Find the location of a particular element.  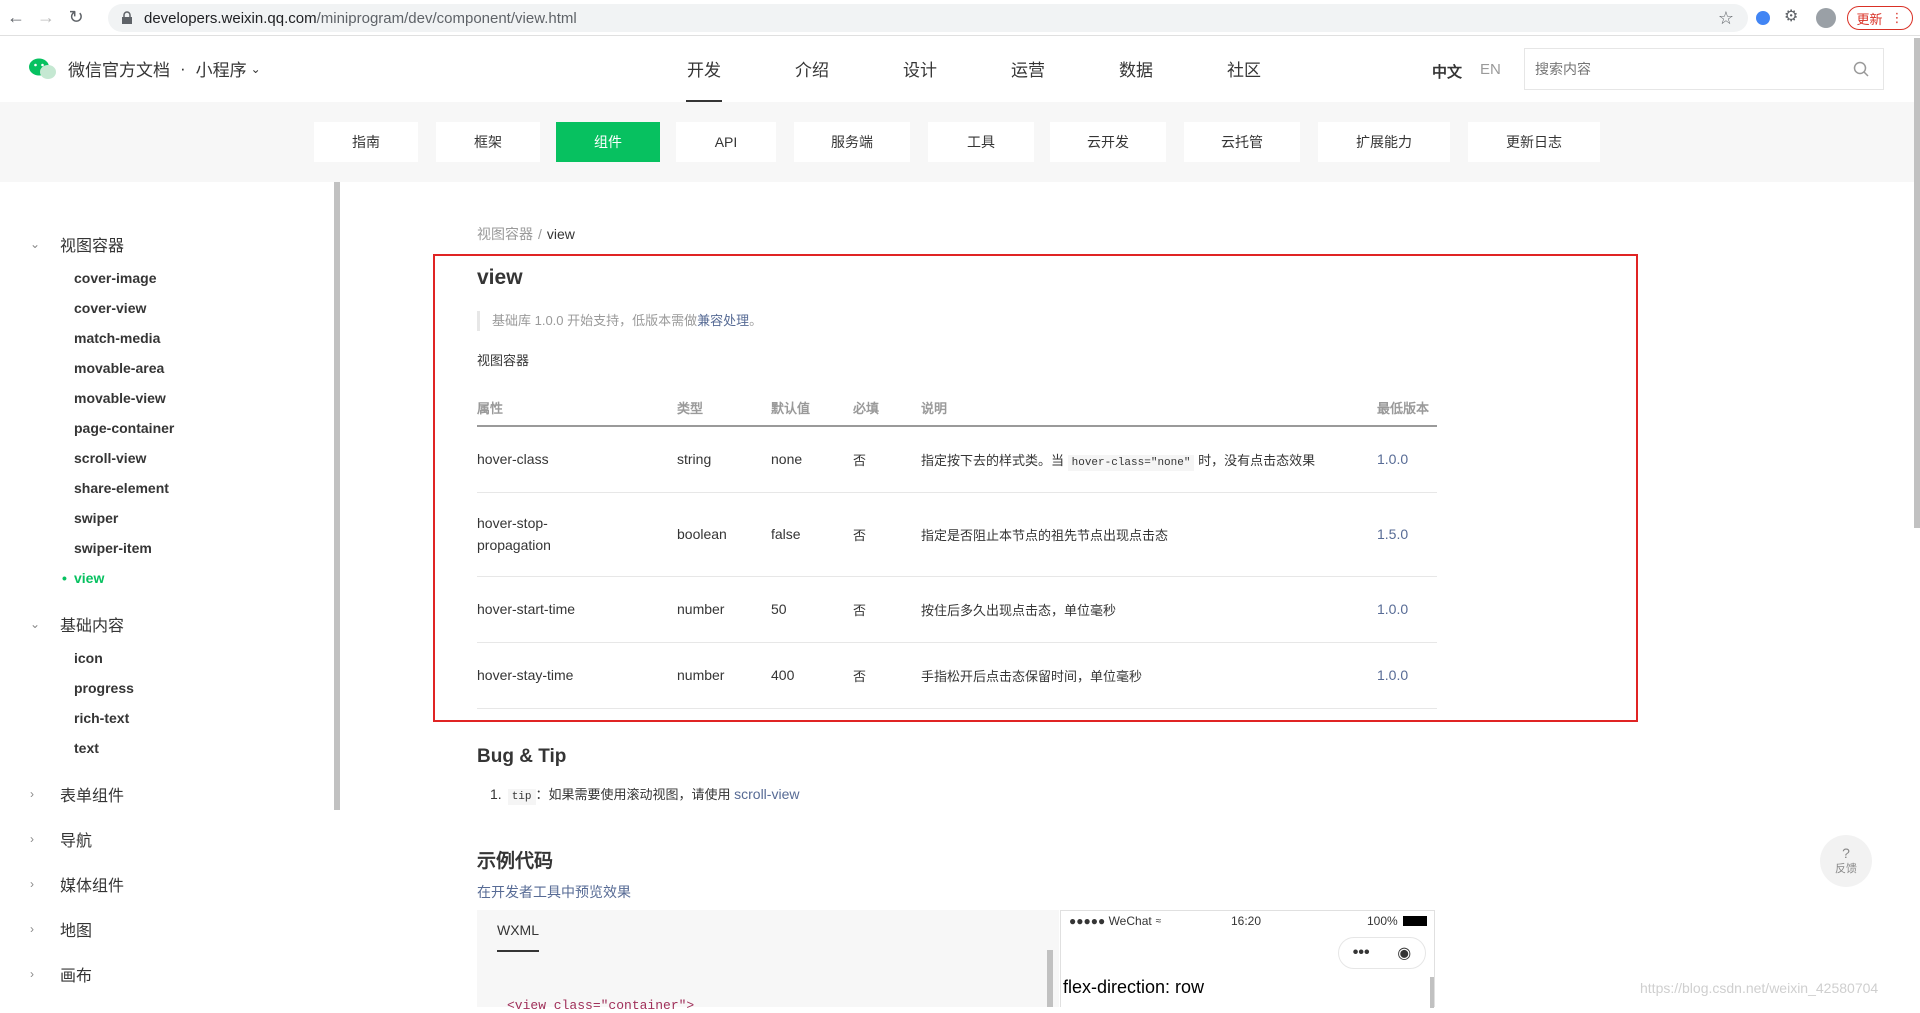

sidebar-section-view-containers: ⌄ 视图容器 is located at coordinates (77, 244).